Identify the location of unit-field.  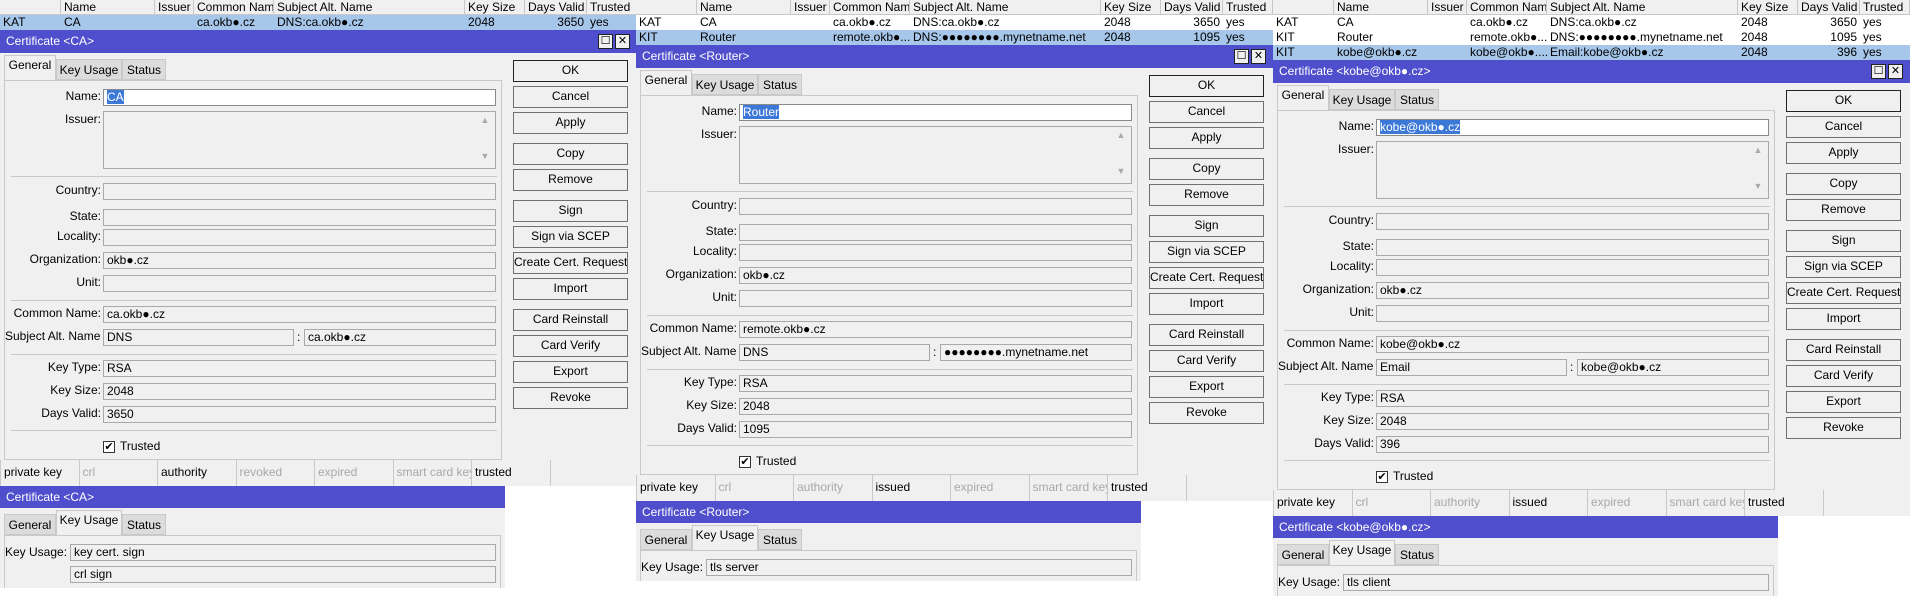
(1572, 313).